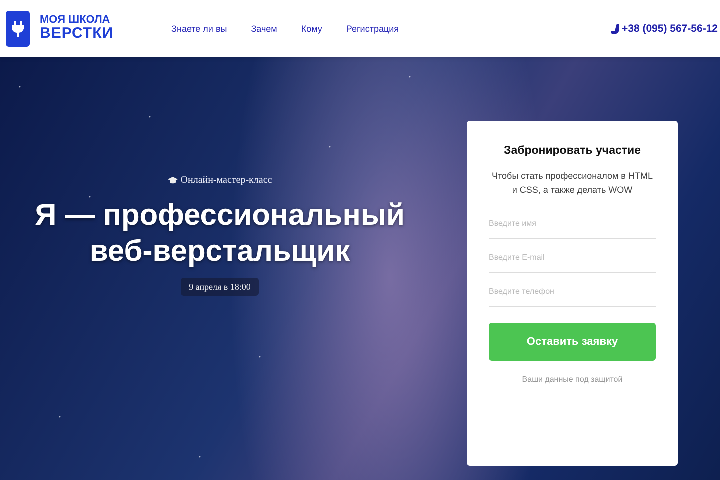 This screenshot has height=480, width=720. I want to click on form-title: Забронировать участие, so click(572, 151).